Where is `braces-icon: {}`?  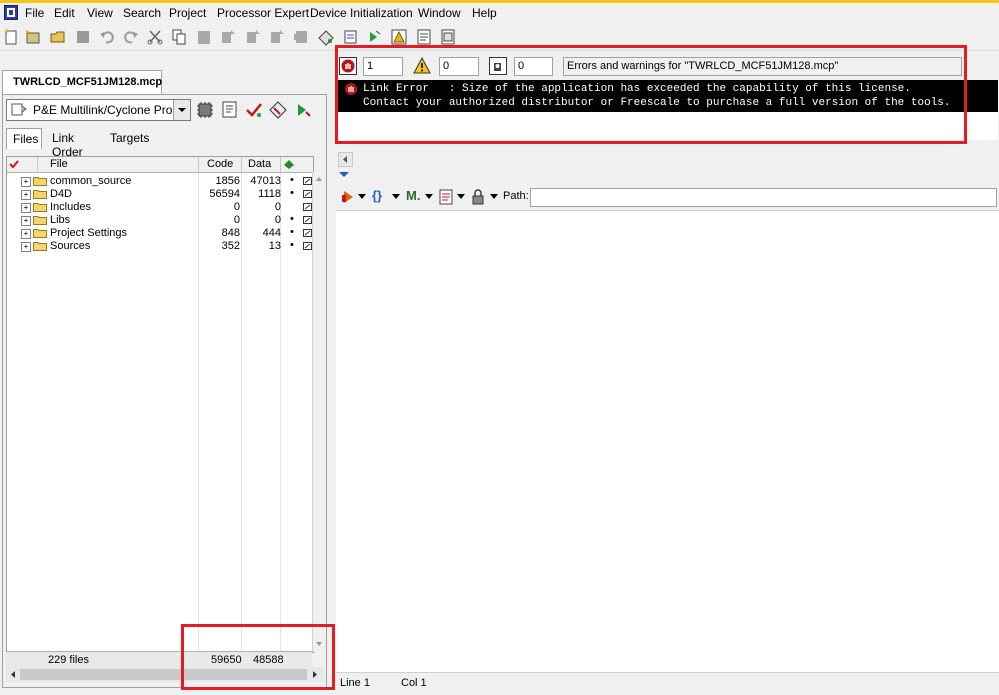 braces-icon: {} is located at coordinates (377, 195).